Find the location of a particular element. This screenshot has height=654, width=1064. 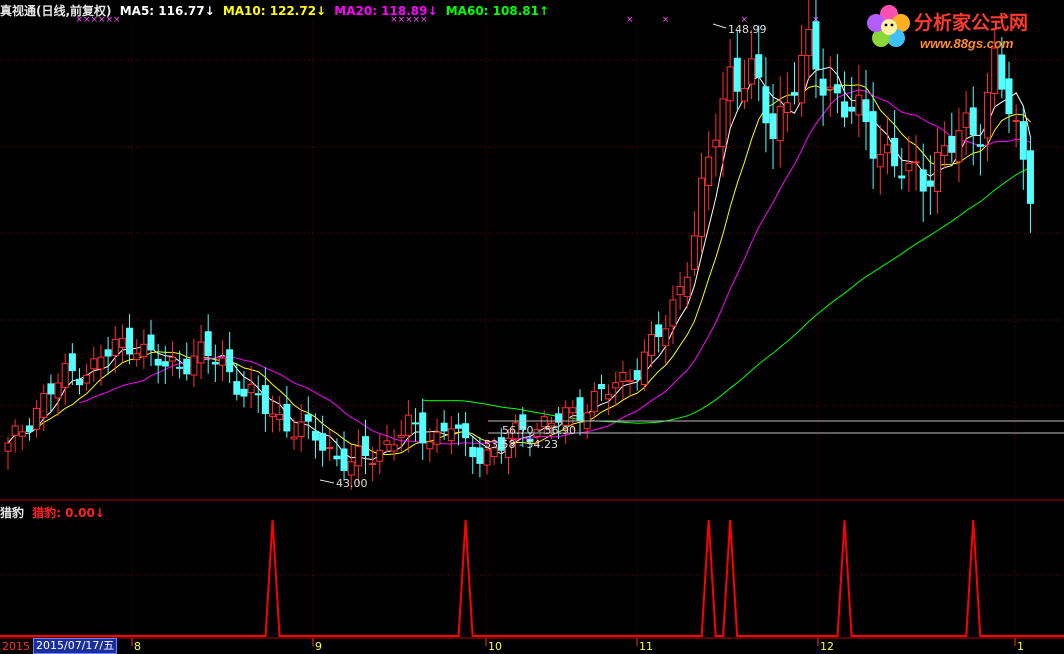

year-label: 2015 is located at coordinates (16, 646).